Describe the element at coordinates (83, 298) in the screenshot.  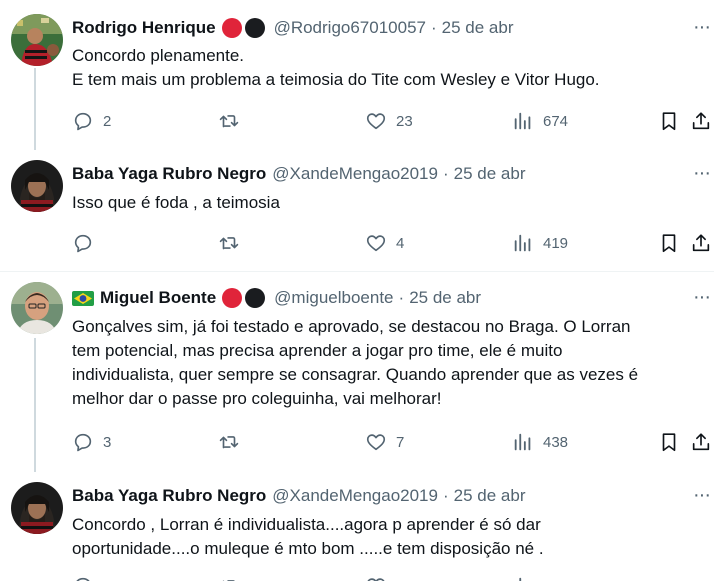
I see `brazil-flag-icon` at that location.